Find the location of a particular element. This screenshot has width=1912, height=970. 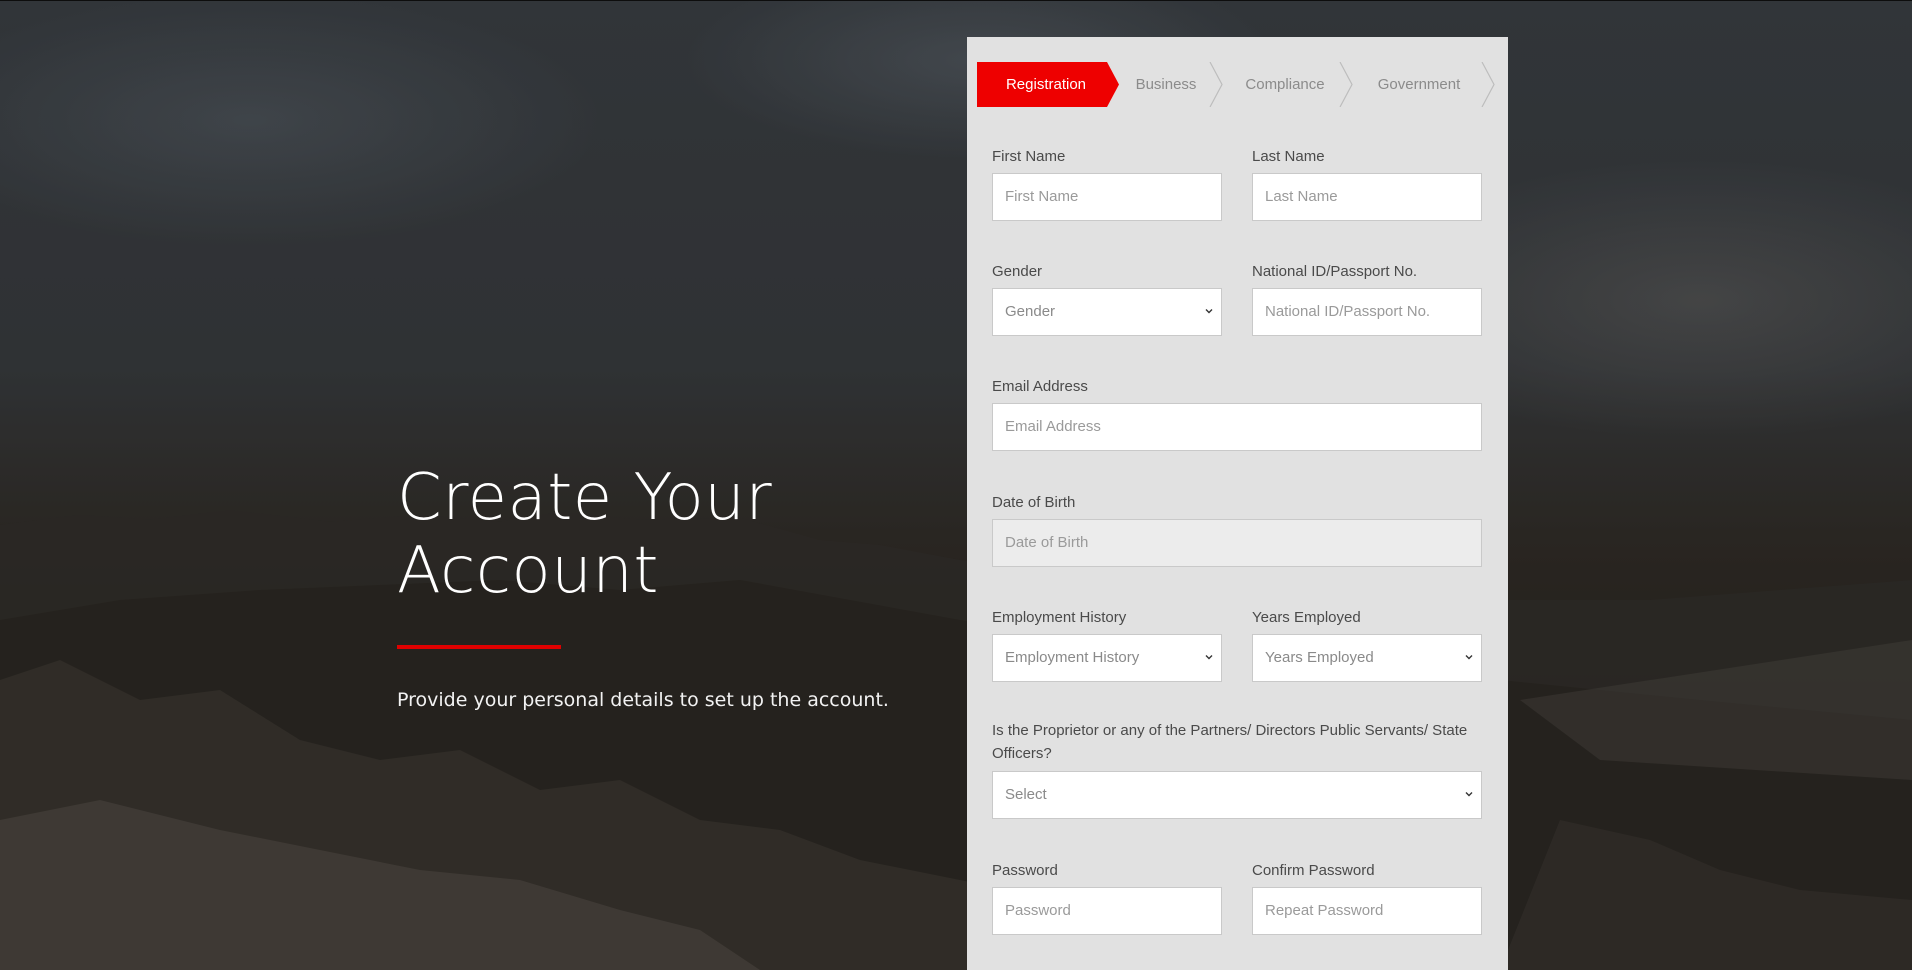

dob-label: Date of Birth is located at coordinates (1034, 502).